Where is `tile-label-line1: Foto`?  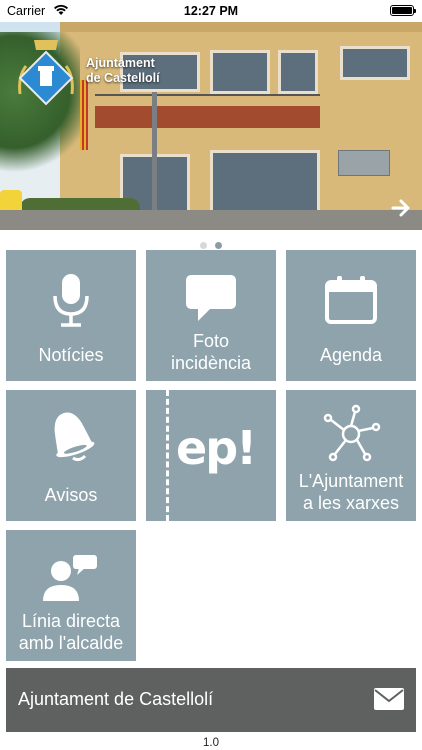 tile-label-line1: Foto is located at coordinates (211, 341).